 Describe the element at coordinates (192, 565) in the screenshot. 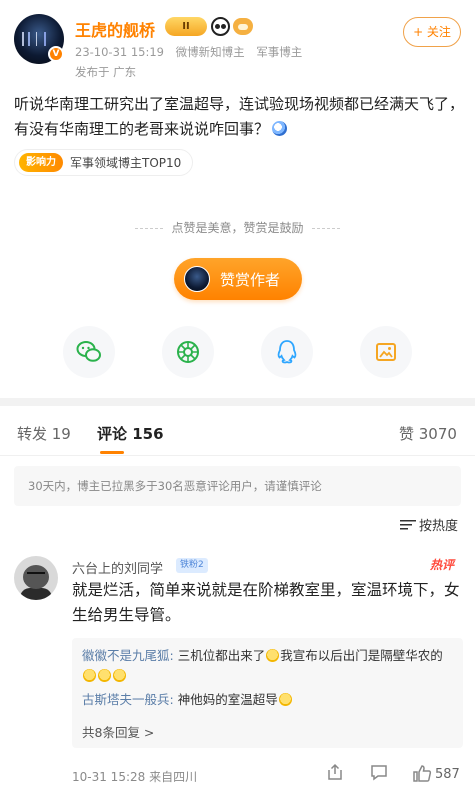

I see `fan-badge: 铁粉2` at that location.